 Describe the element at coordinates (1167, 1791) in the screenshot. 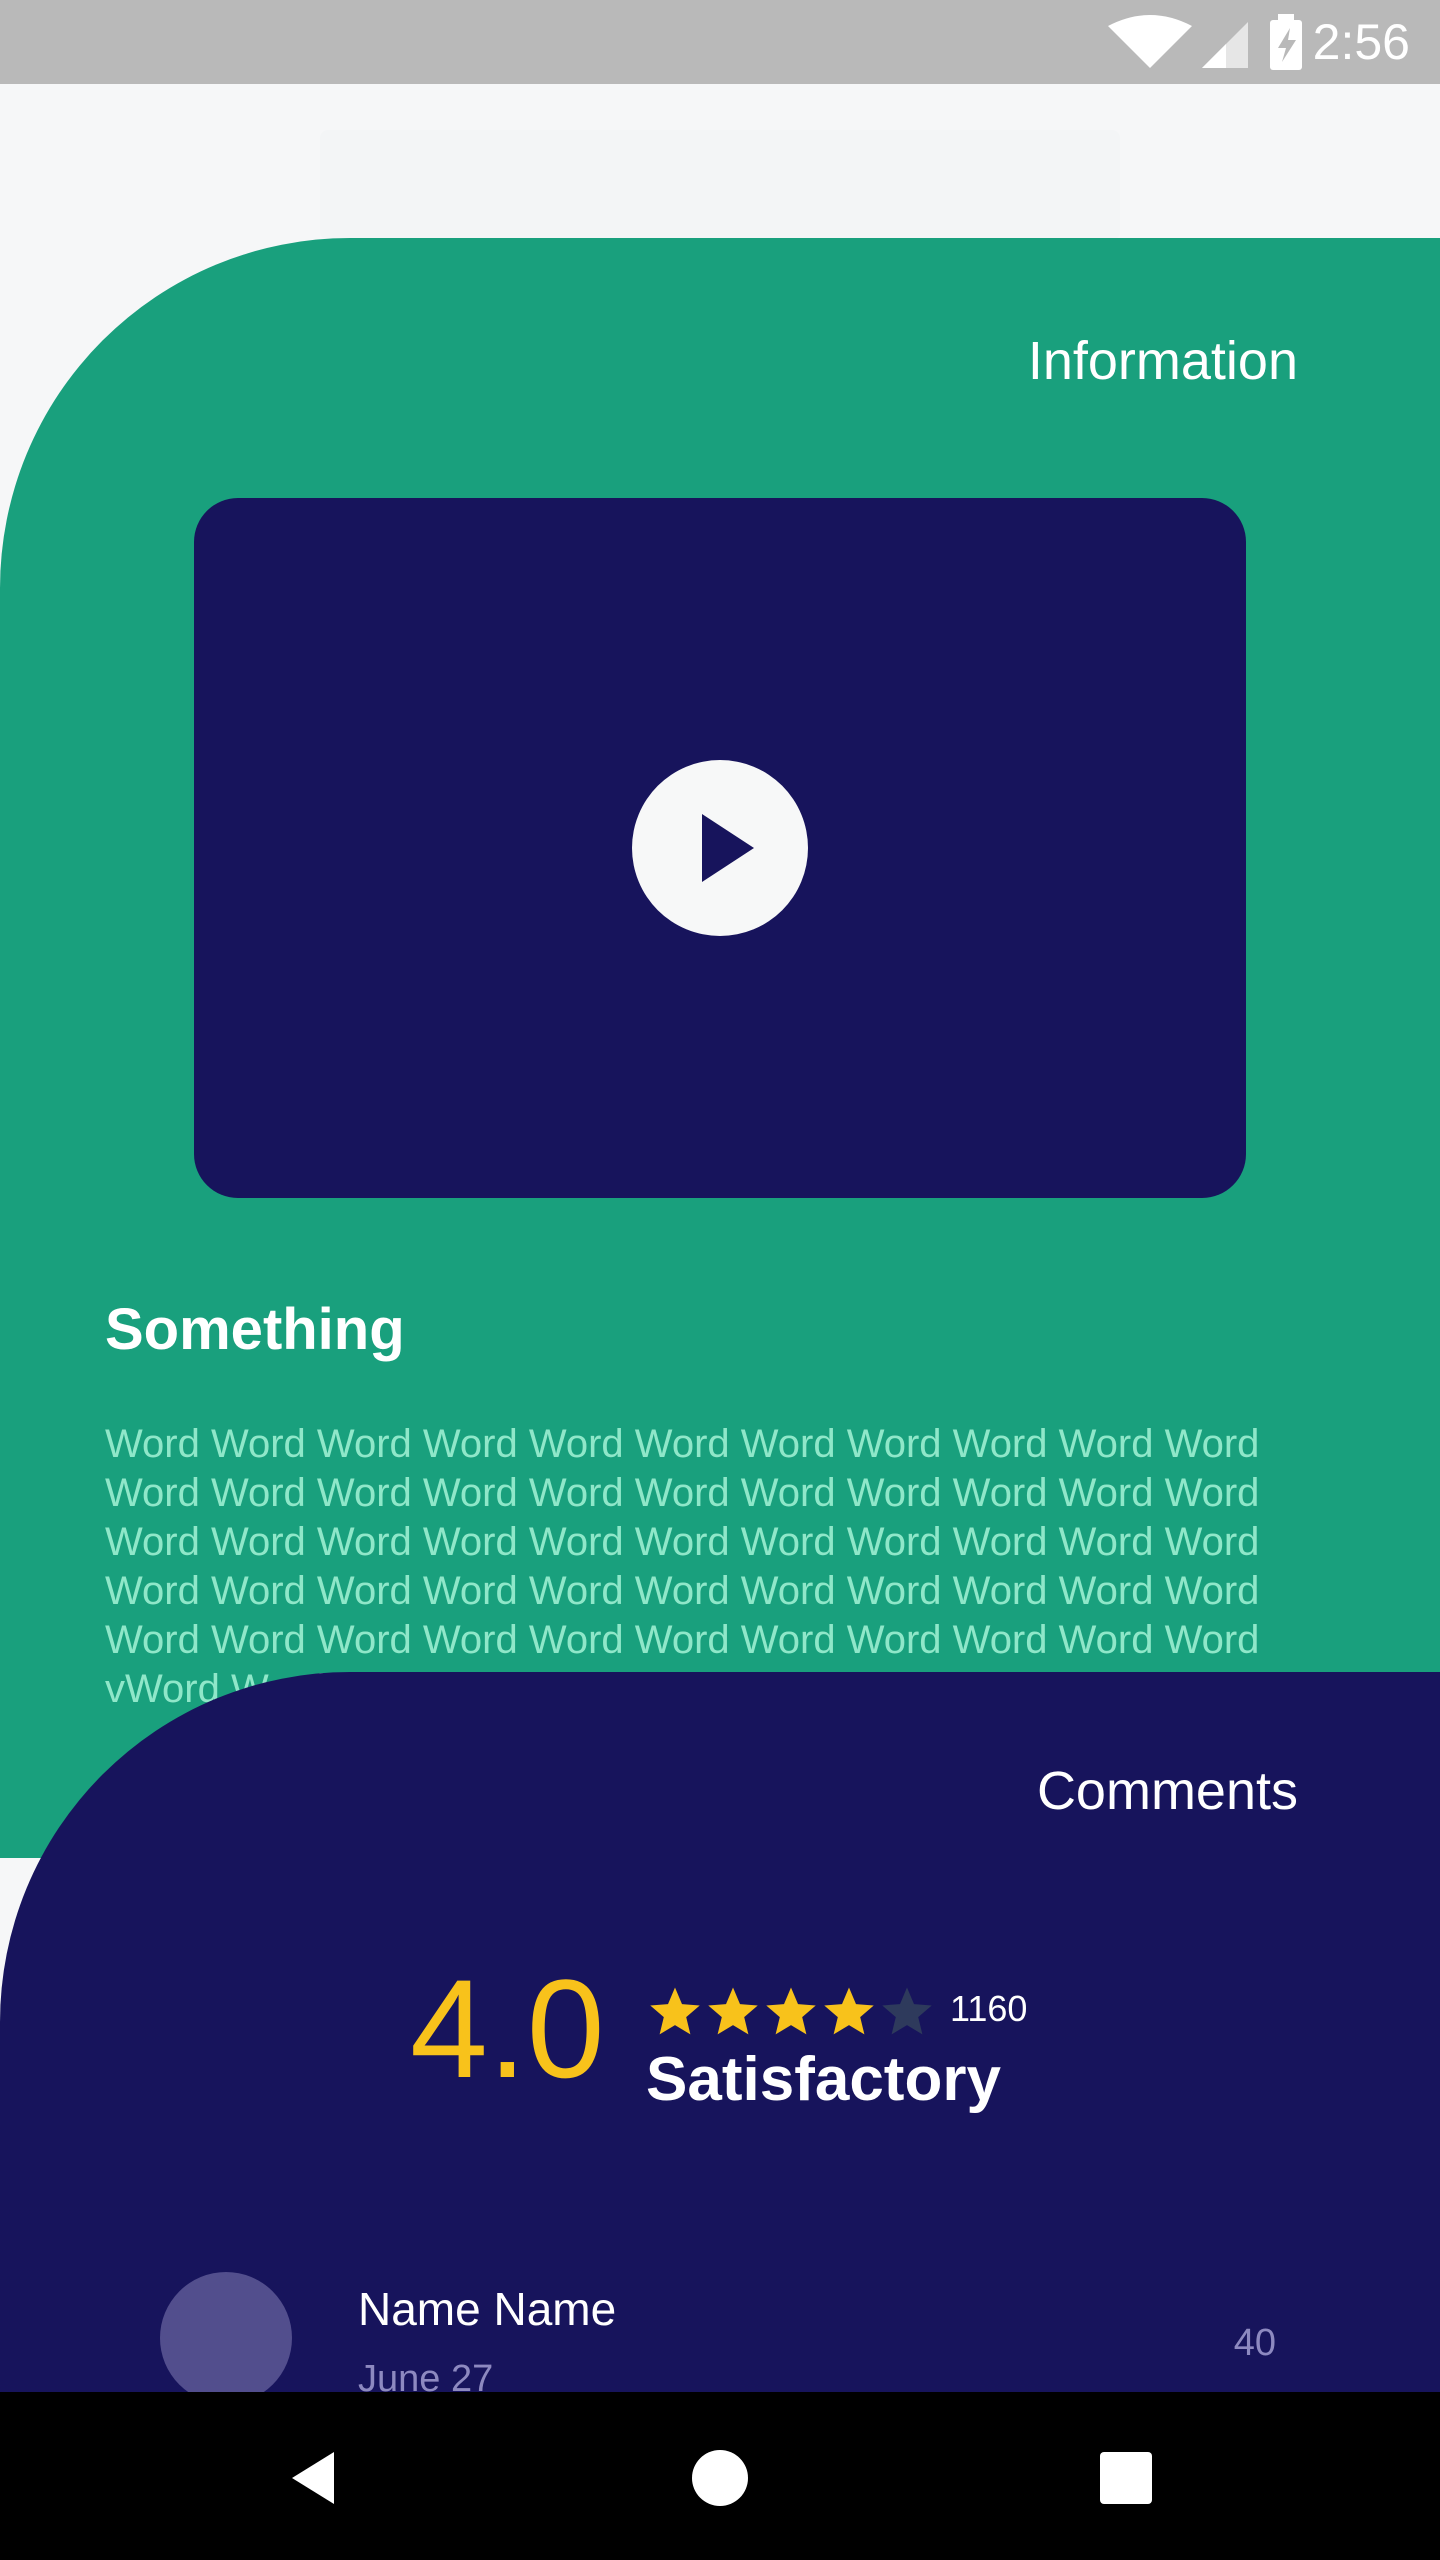

I see `comments-heading: Comments` at that location.